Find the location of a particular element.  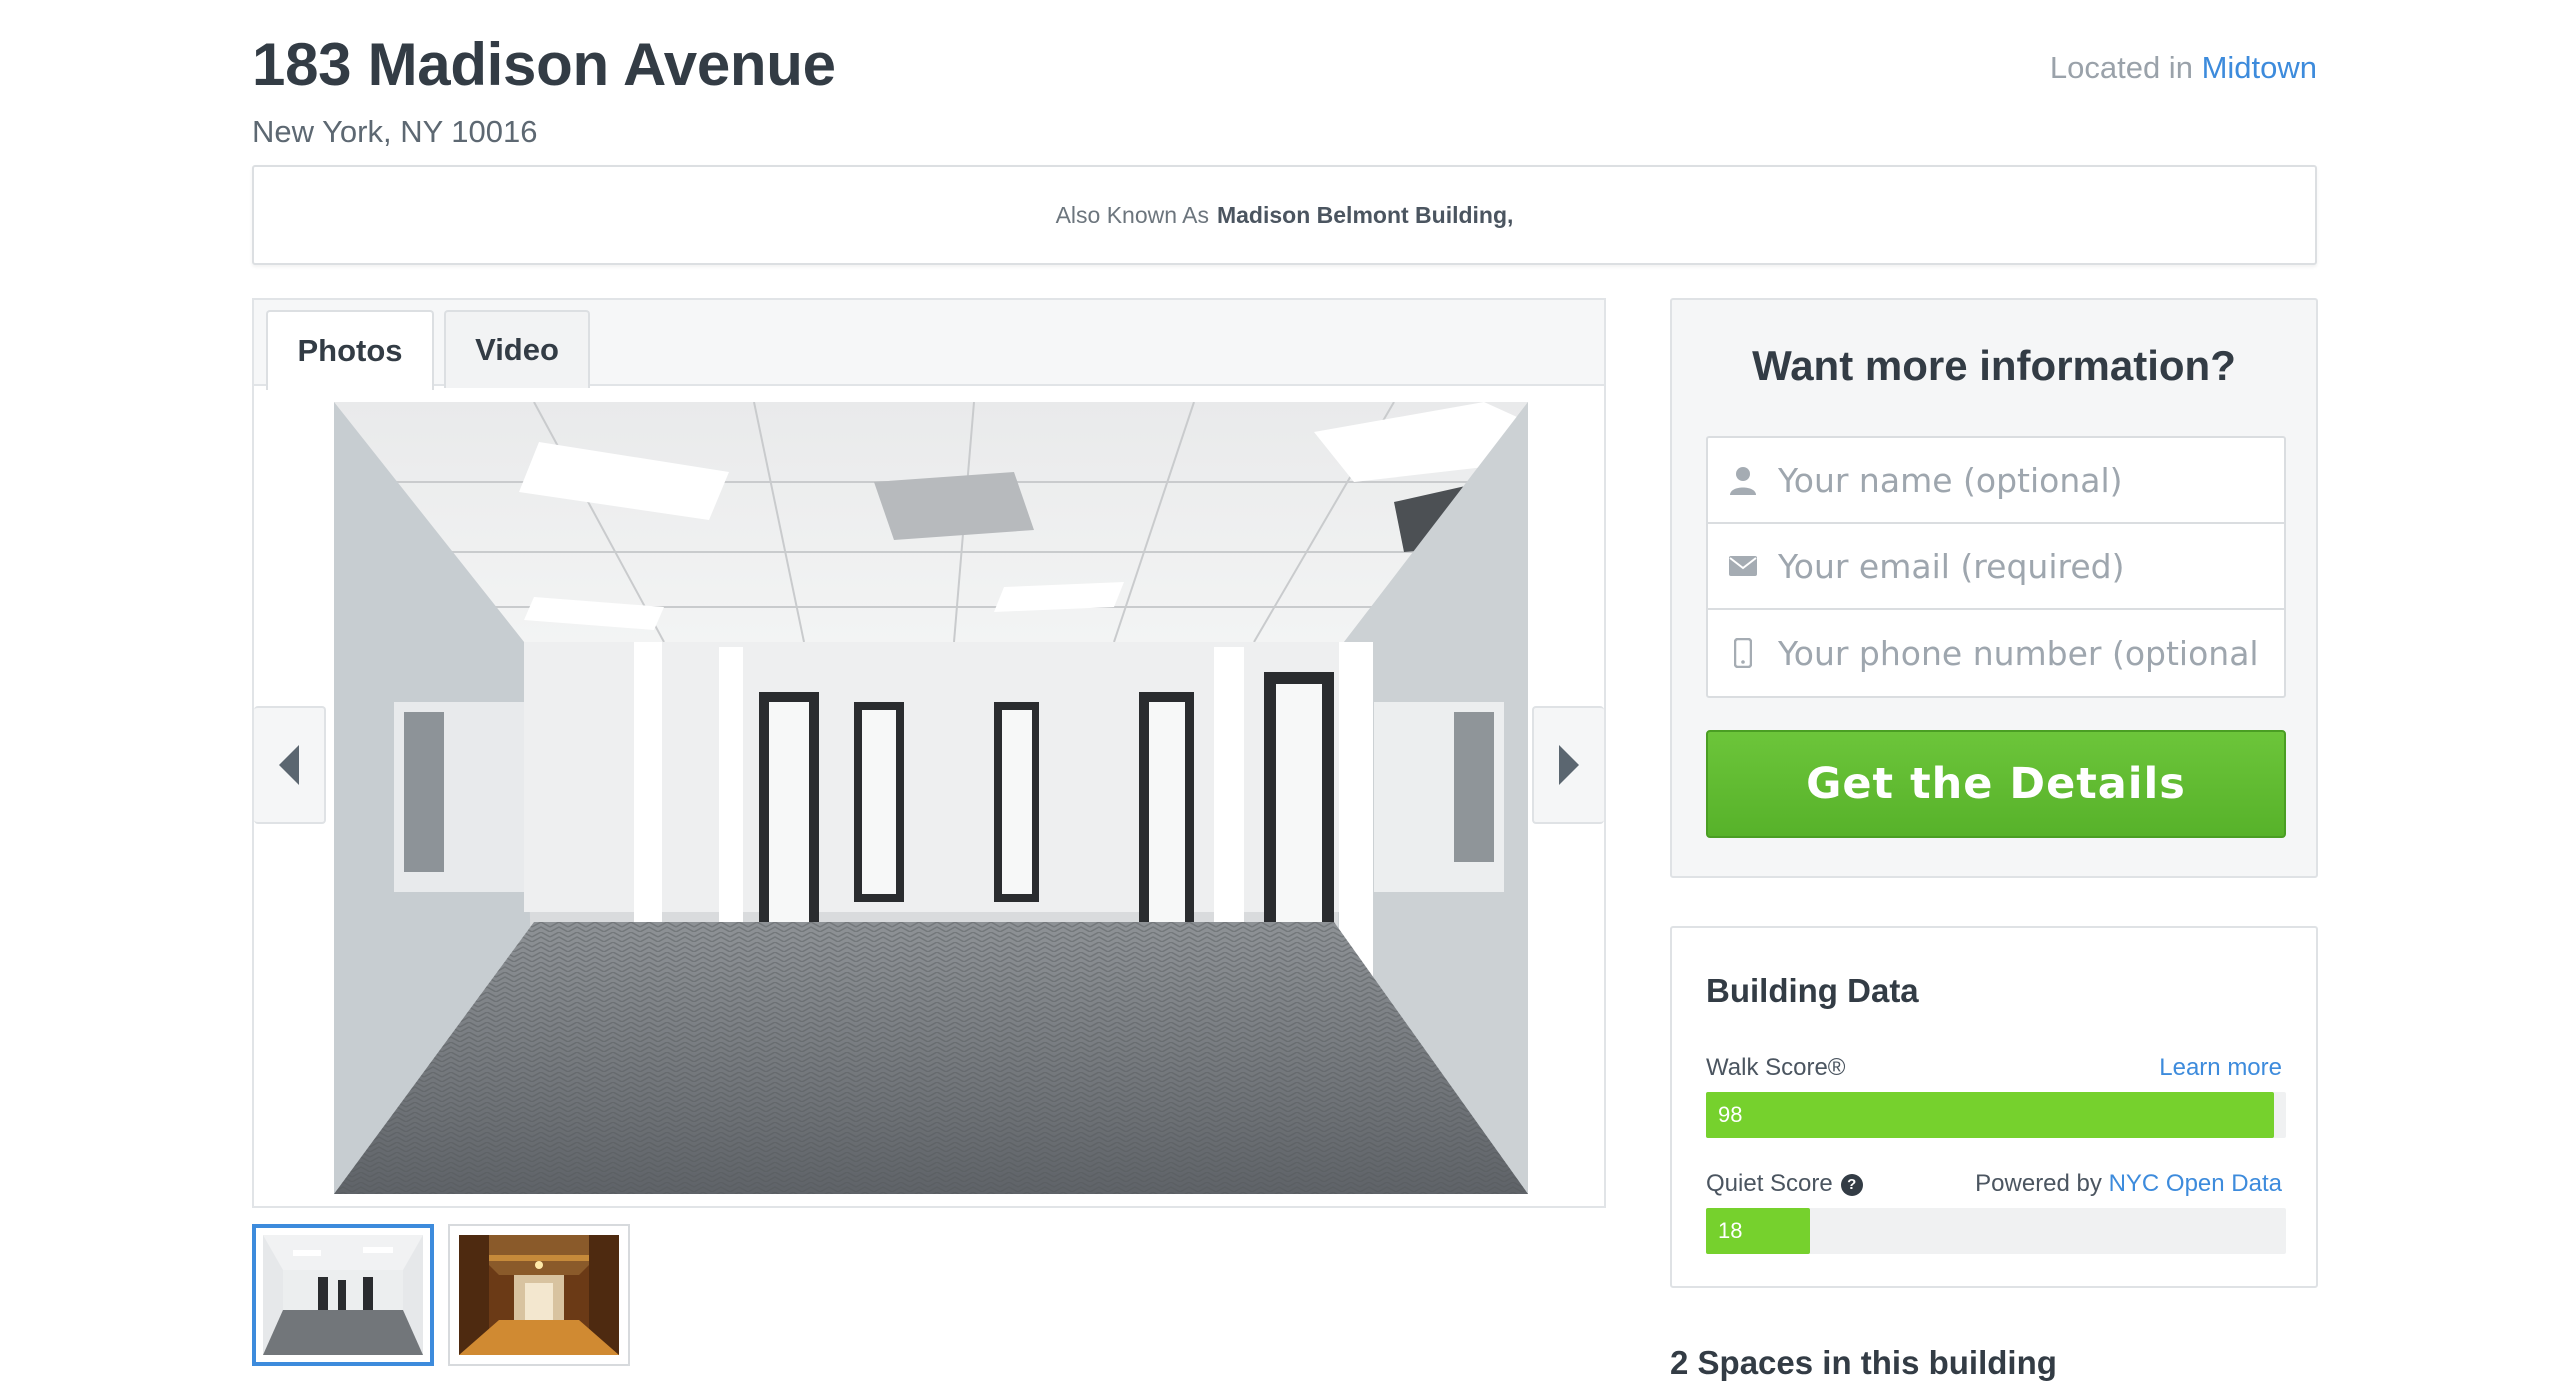

chevron-left-icon is located at coordinates (289, 765).